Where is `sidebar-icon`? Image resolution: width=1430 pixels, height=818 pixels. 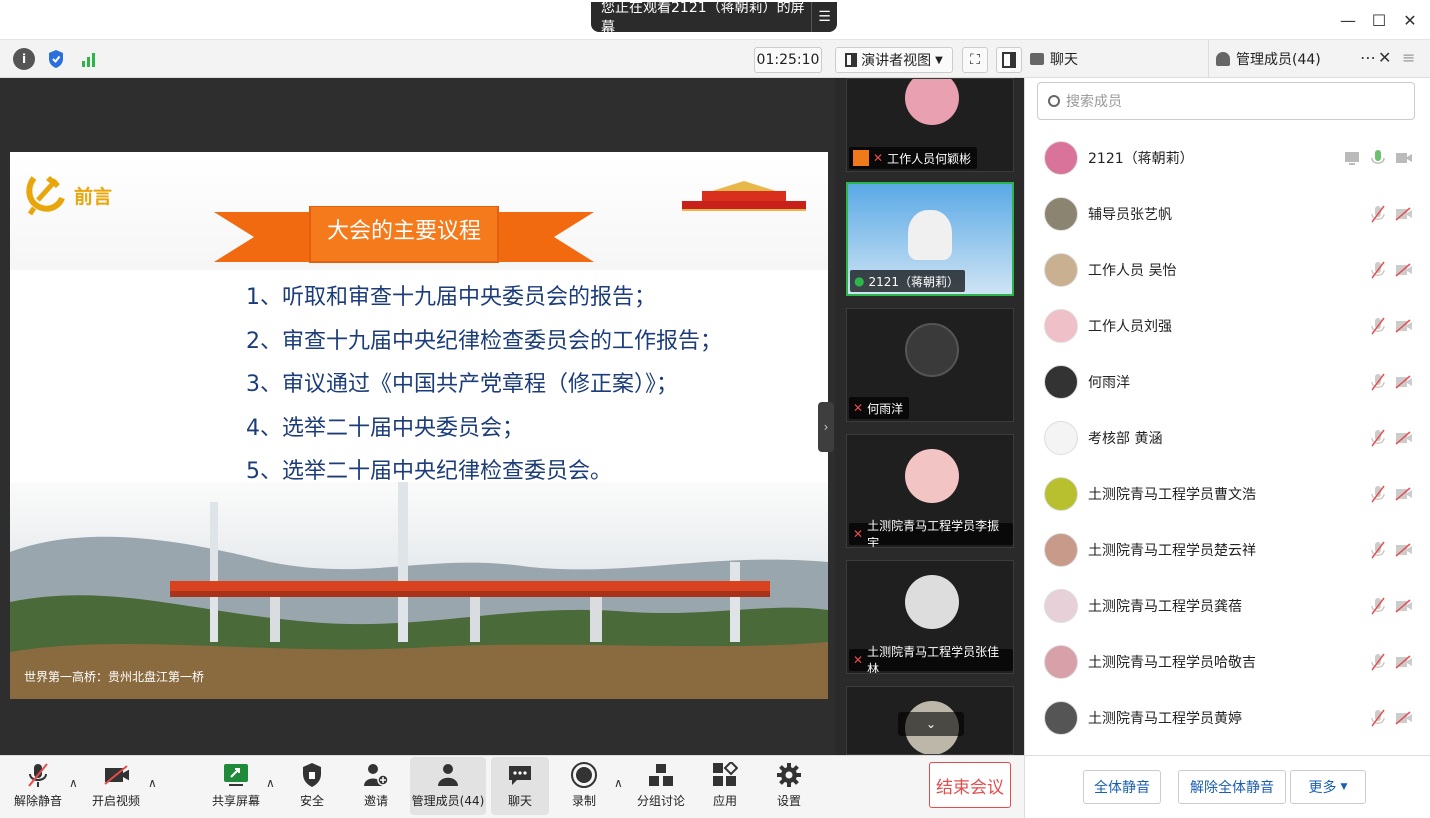 sidebar-icon is located at coordinates (1009, 60).